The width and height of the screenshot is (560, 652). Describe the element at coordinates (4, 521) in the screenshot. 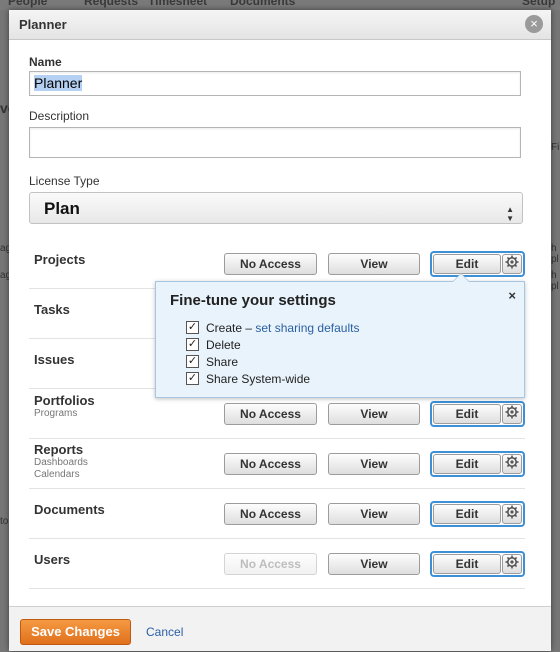

I see `bg-fragment: to` at that location.